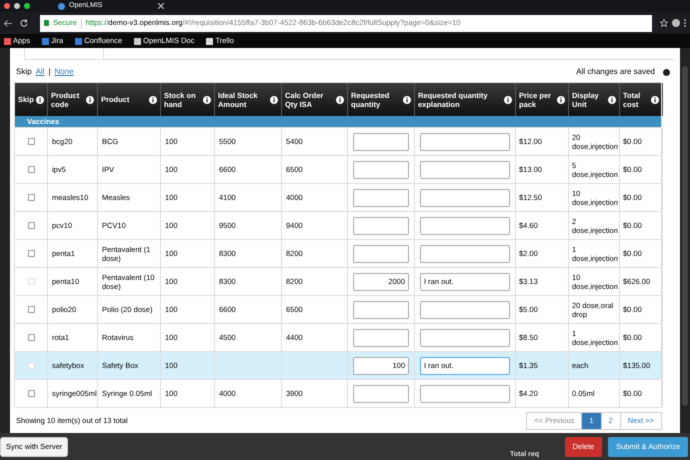 The height and width of the screenshot is (460, 690). Describe the element at coordinates (664, 23) in the screenshot. I see `star-icon` at that location.